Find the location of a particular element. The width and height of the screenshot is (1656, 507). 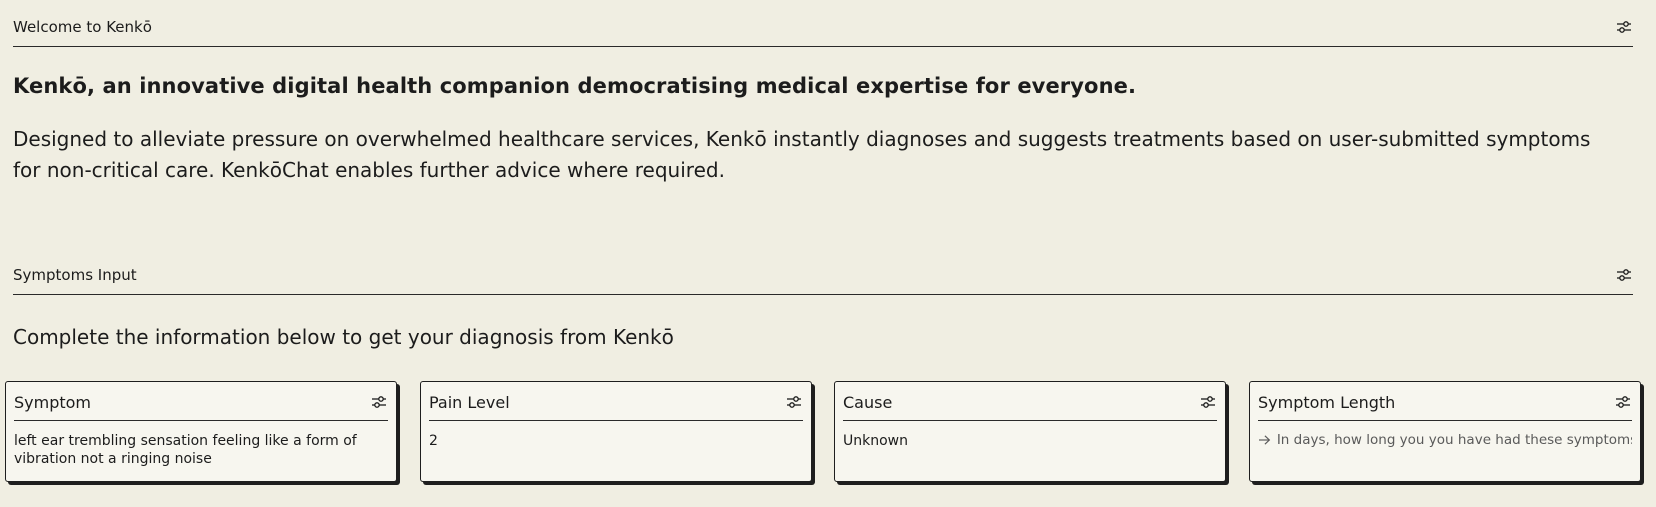

cause-label: Cause is located at coordinates (868, 402).